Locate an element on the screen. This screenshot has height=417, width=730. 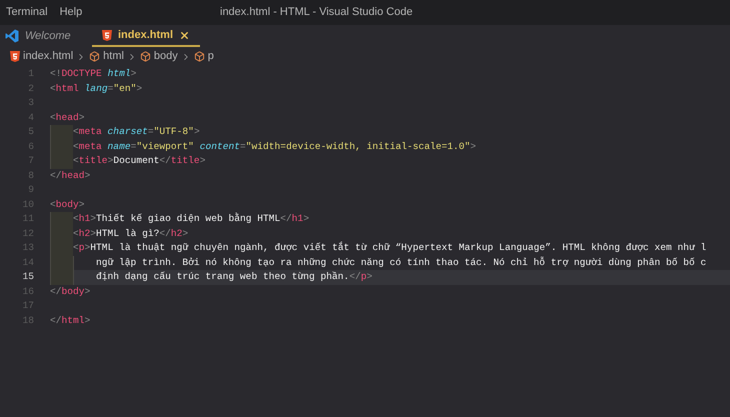
code-line: <html lang="en"> is located at coordinates (96, 89).